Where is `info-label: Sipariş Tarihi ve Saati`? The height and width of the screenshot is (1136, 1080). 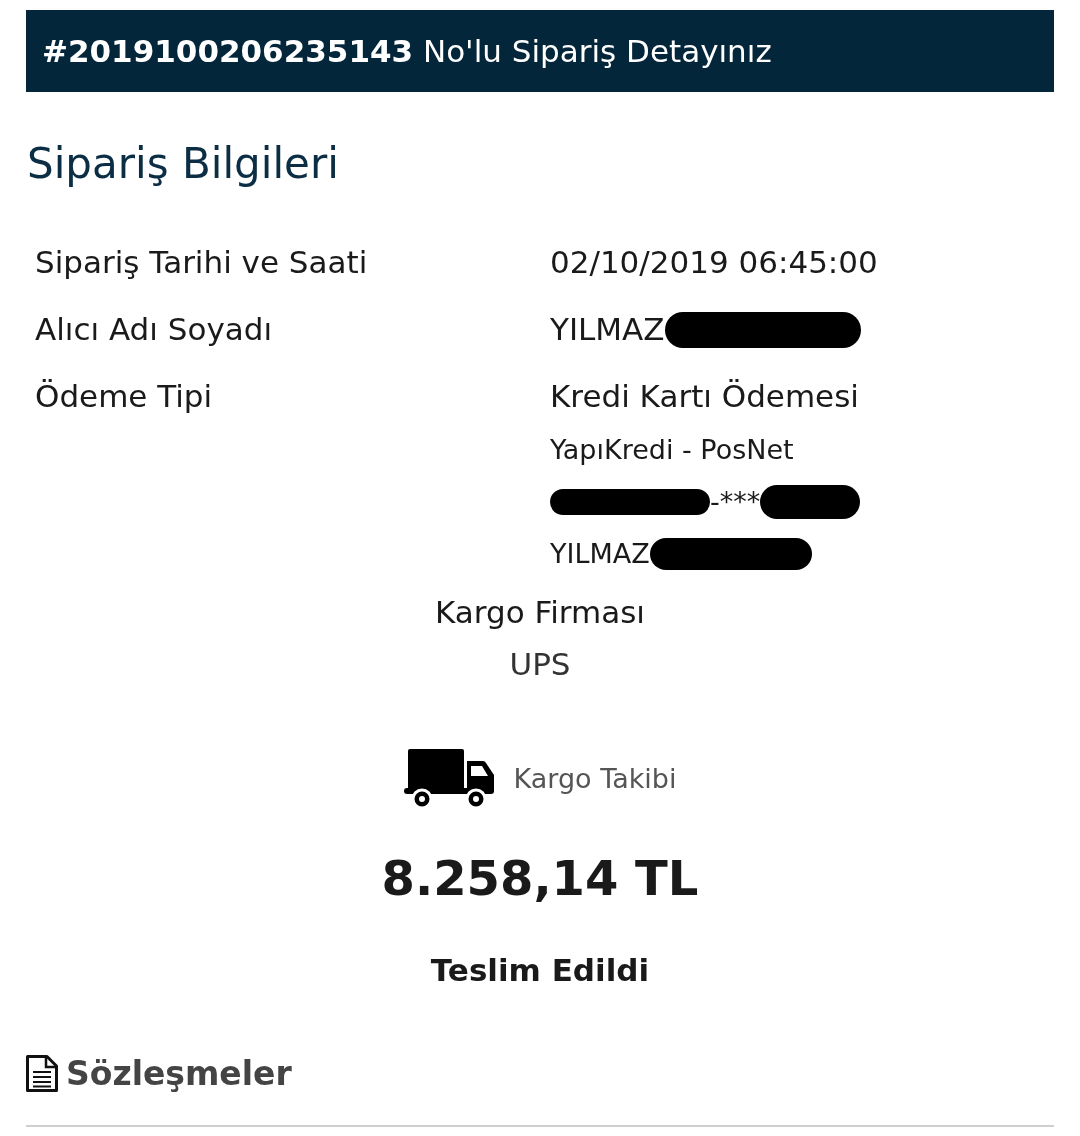 info-label: Sipariş Tarihi ve Saati is located at coordinates (202, 263).